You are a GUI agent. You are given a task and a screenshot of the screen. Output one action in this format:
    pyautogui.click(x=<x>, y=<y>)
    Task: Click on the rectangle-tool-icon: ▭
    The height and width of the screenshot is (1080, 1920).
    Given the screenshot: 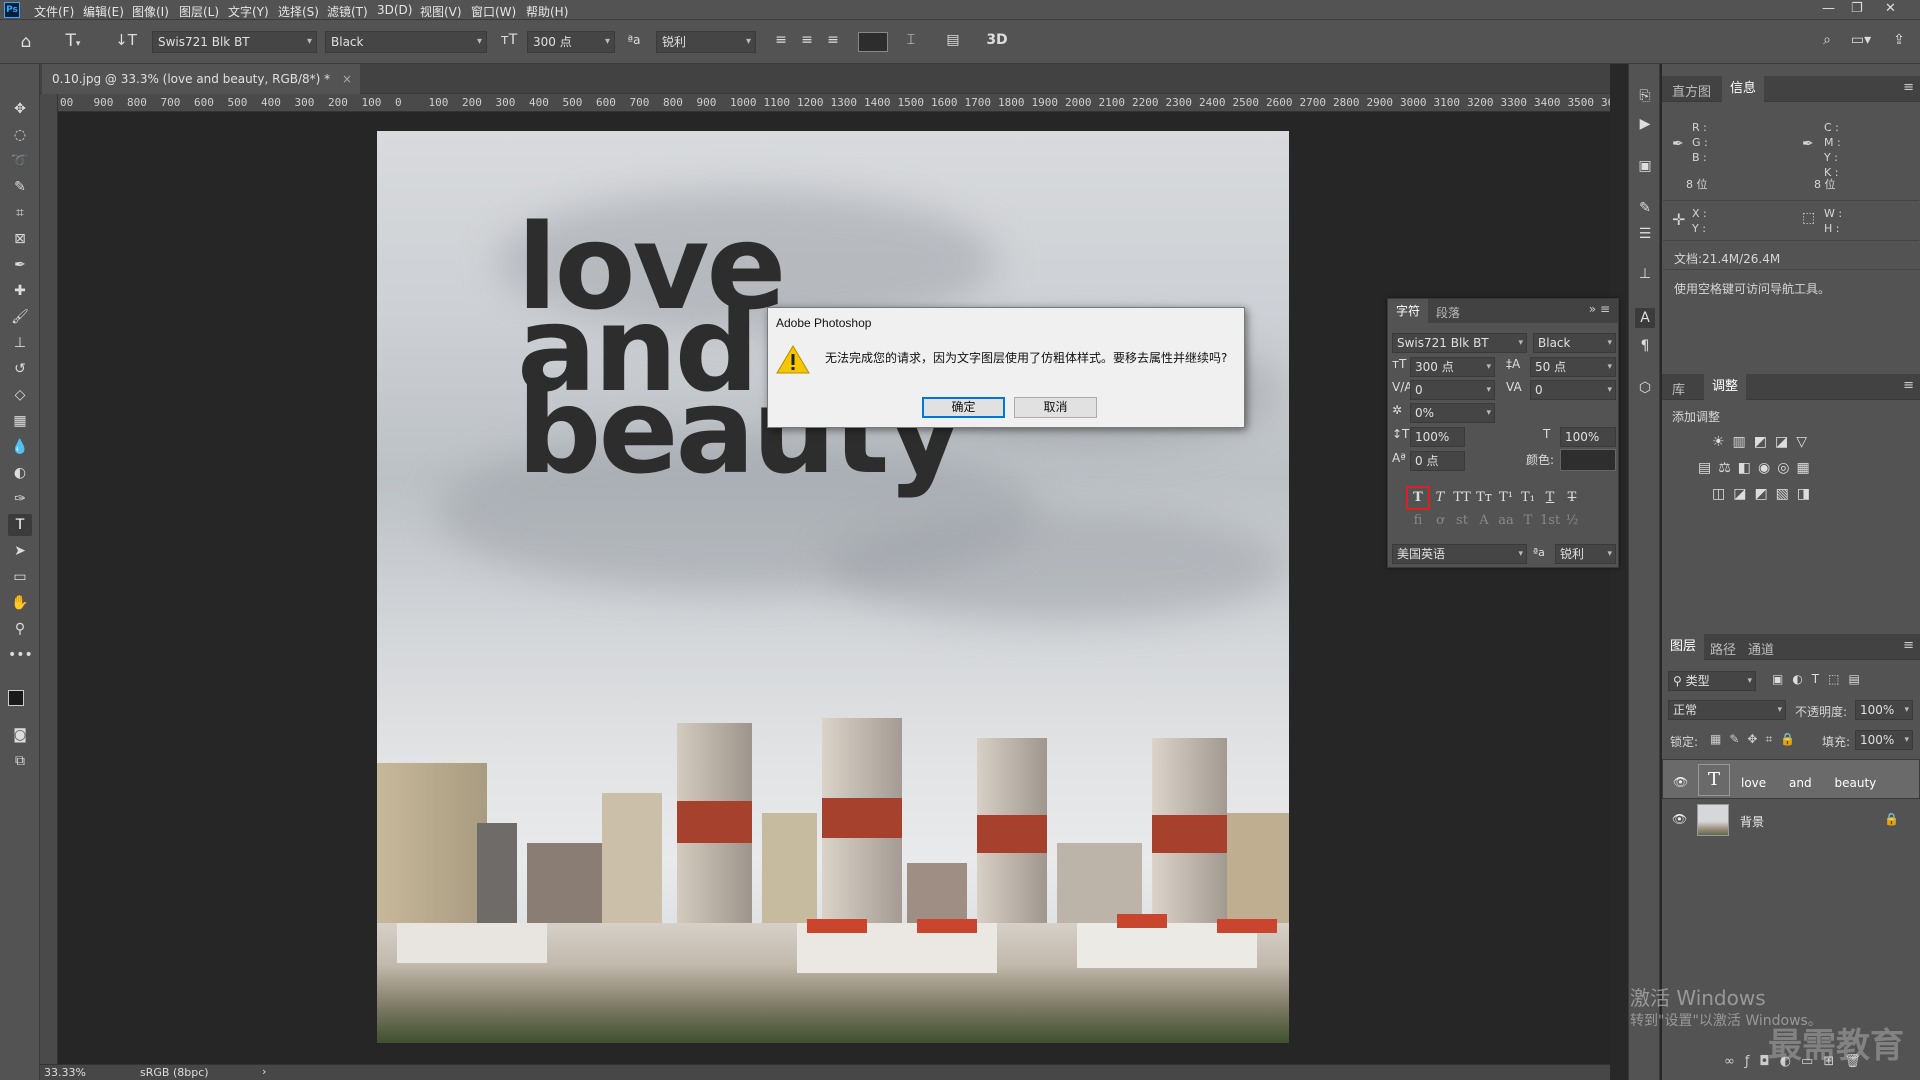 What is the action you would take?
    pyautogui.click(x=20, y=577)
    